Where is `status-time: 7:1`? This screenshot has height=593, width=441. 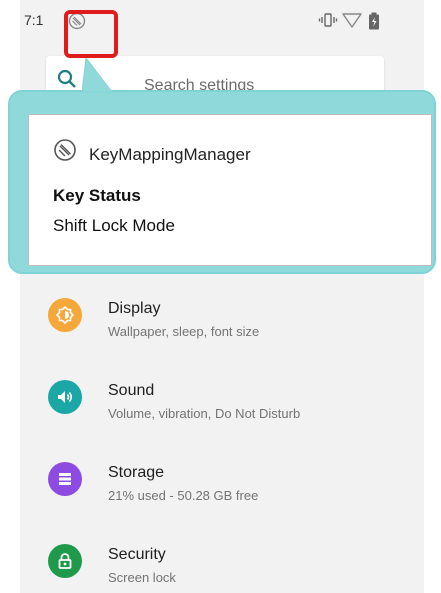 status-time: 7:1 is located at coordinates (34, 20).